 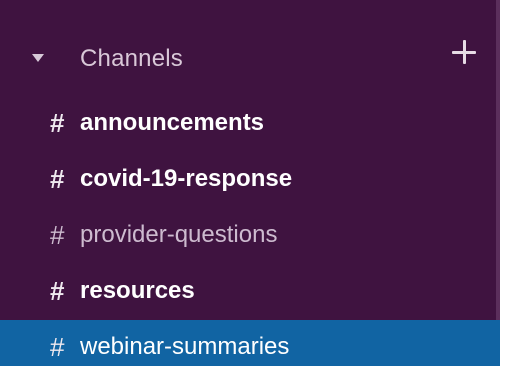 What do you see at coordinates (179, 234) in the screenshot?
I see `channel-name: provider-questions` at bounding box center [179, 234].